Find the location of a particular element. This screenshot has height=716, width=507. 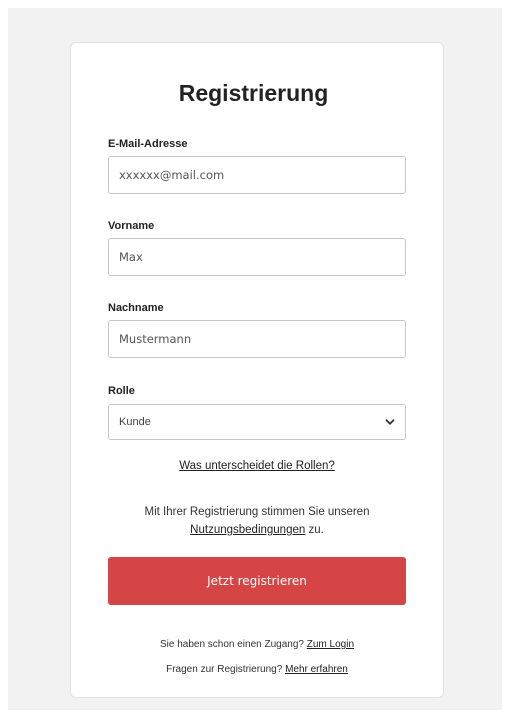

register-button: Jetzt registrieren is located at coordinates (257, 581).